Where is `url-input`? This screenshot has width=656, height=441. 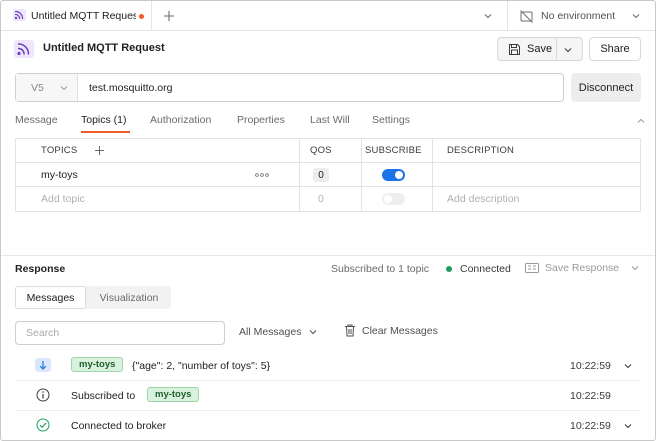
url-input is located at coordinates (319, 88).